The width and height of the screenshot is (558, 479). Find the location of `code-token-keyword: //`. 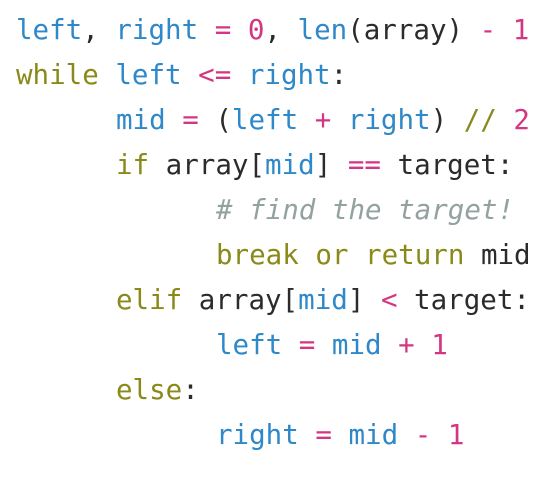

code-token-keyword: // is located at coordinates (480, 120).